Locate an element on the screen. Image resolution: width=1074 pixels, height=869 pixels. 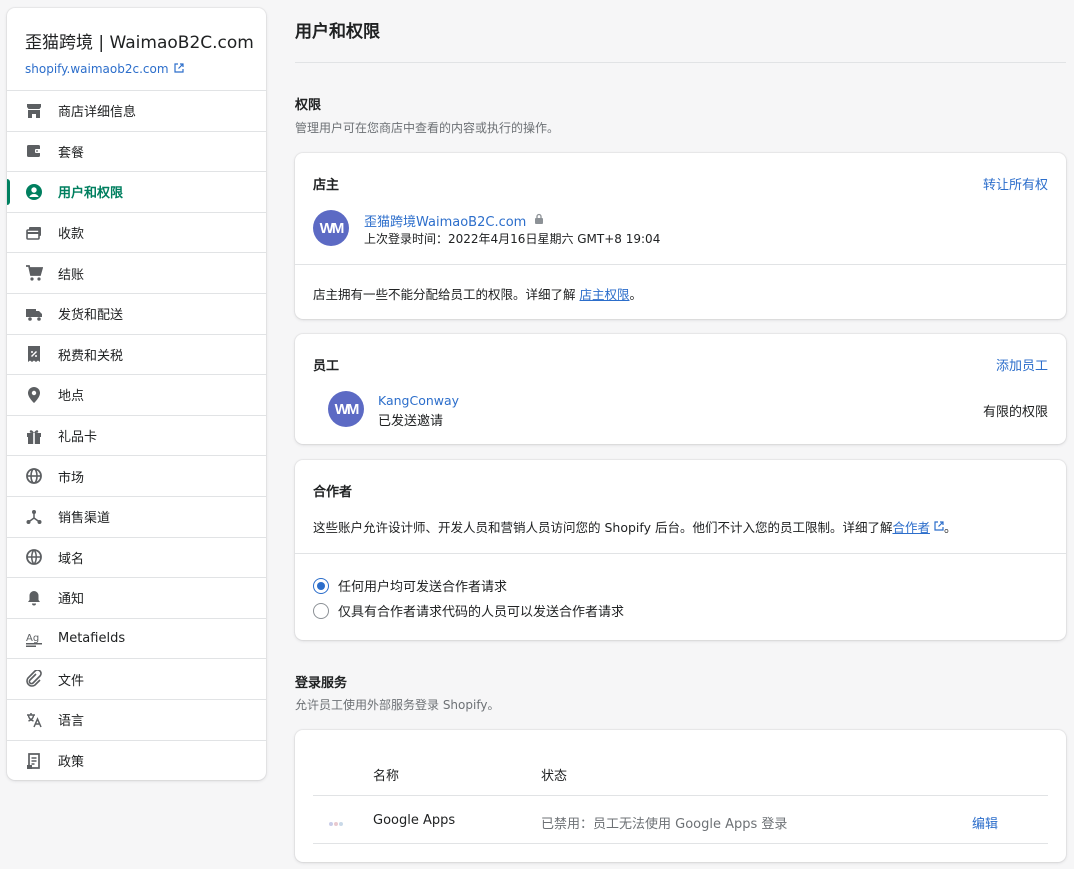
gift-icon is located at coordinates (34, 436).